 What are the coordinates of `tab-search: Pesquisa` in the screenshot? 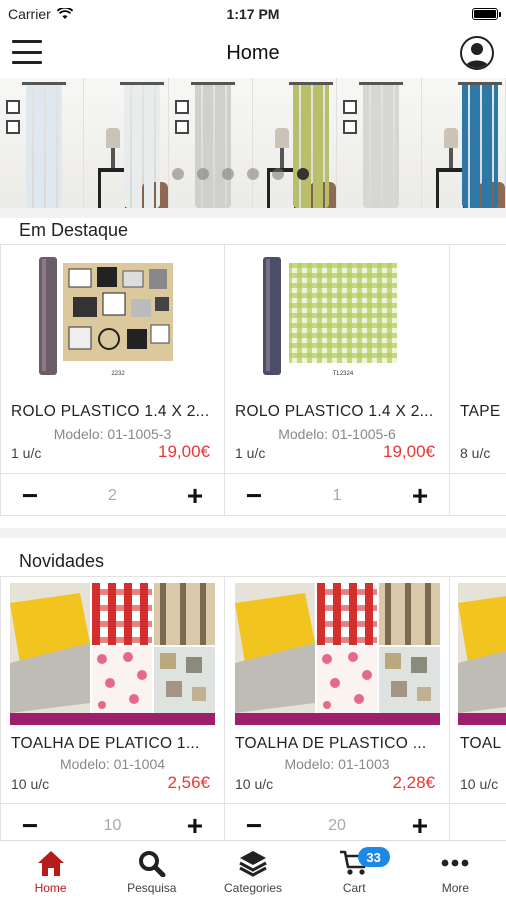 It's located at (151, 870).